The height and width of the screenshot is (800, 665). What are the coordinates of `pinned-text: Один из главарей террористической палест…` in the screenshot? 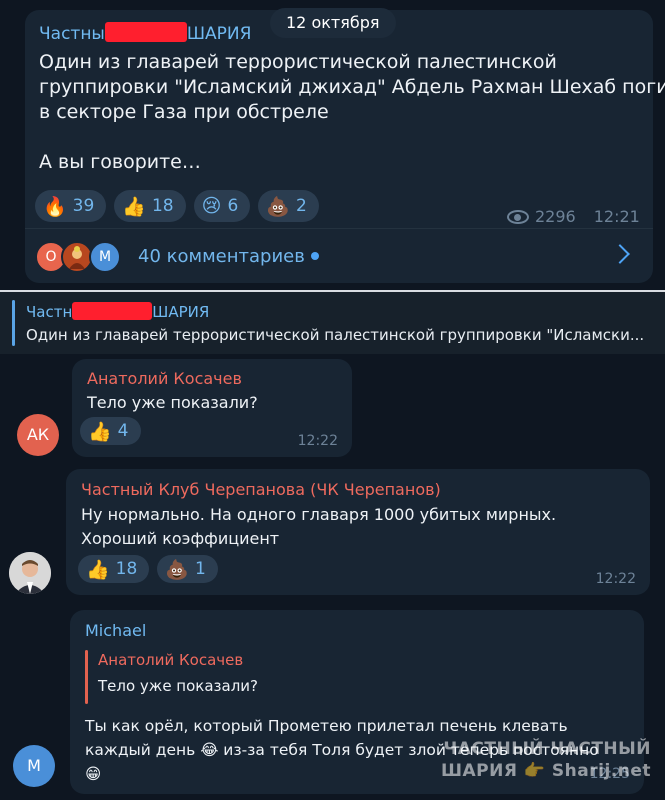 It's located at (335, 335).